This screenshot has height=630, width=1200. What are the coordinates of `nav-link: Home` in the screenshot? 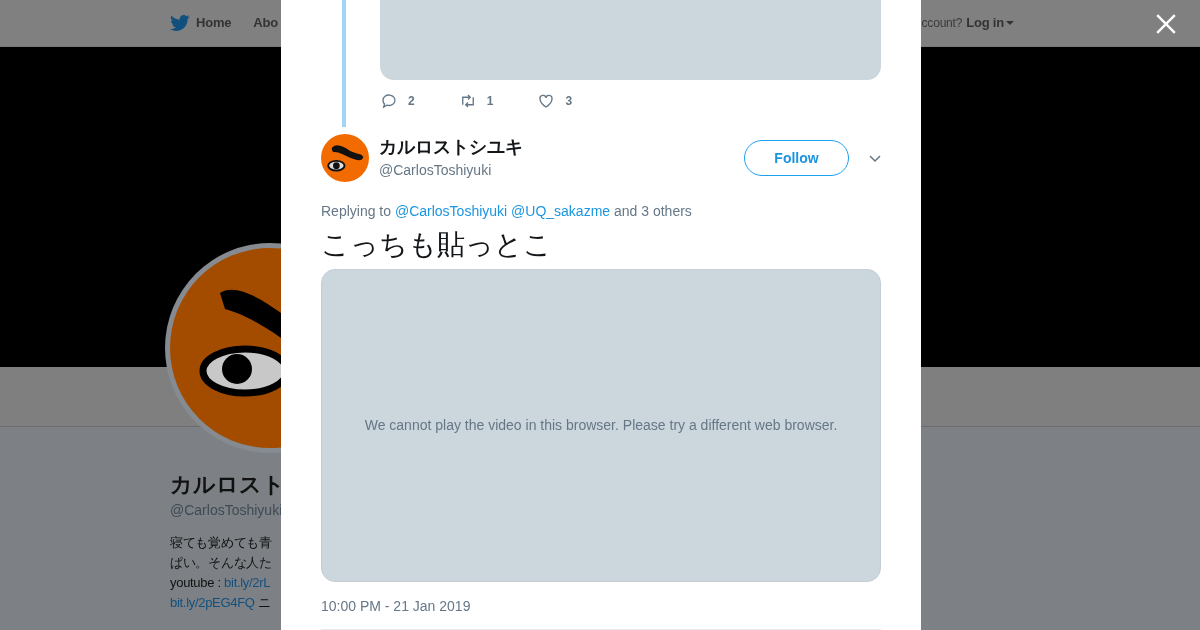 It's located at (201, 23).